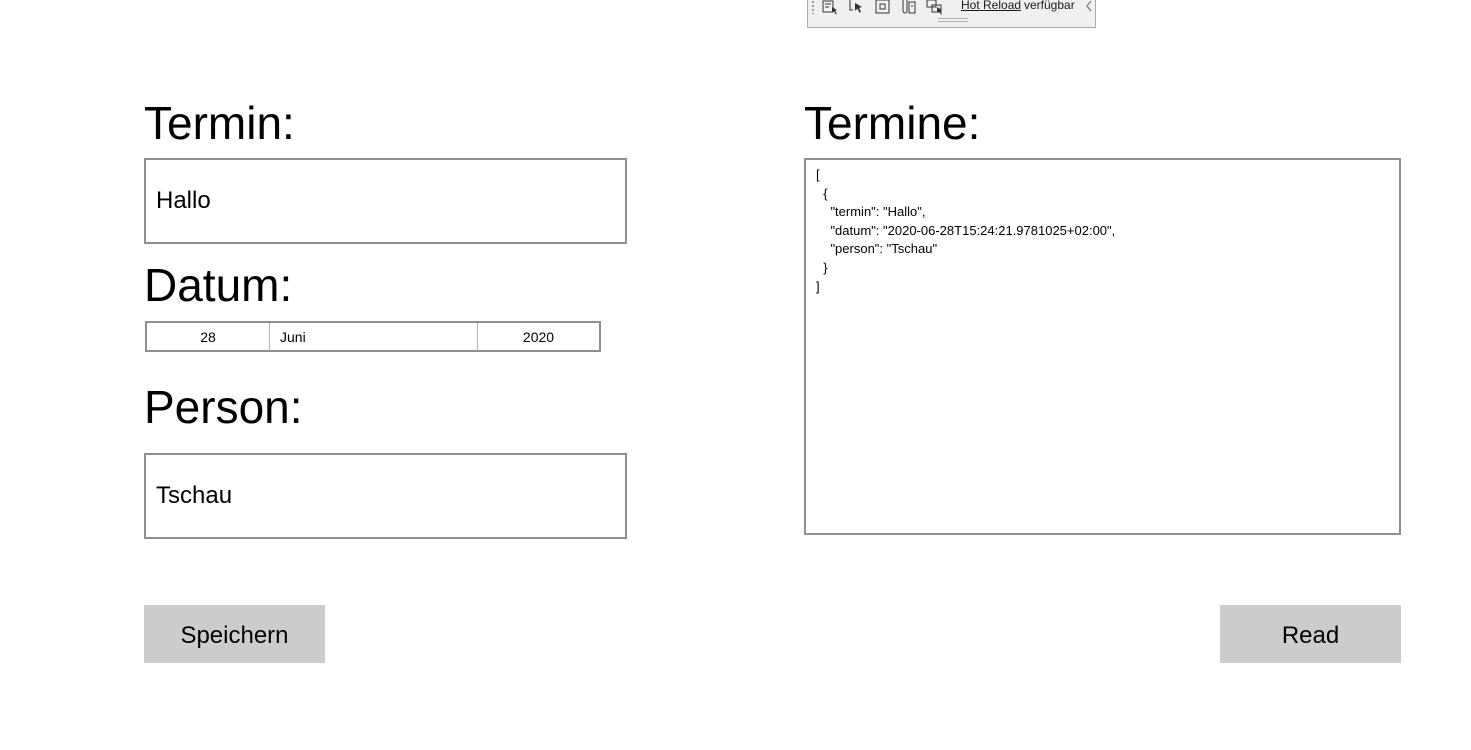 Image resolution: width=1471 pixels, height=750 pixels. I want to click on hot-reload-link: Hot Reload, so click(991, 6).